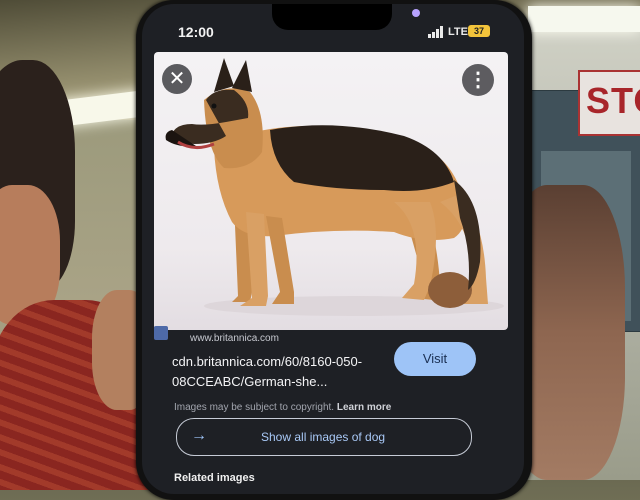  I want to click on arrow-right-icon: →, so click(199, 435).